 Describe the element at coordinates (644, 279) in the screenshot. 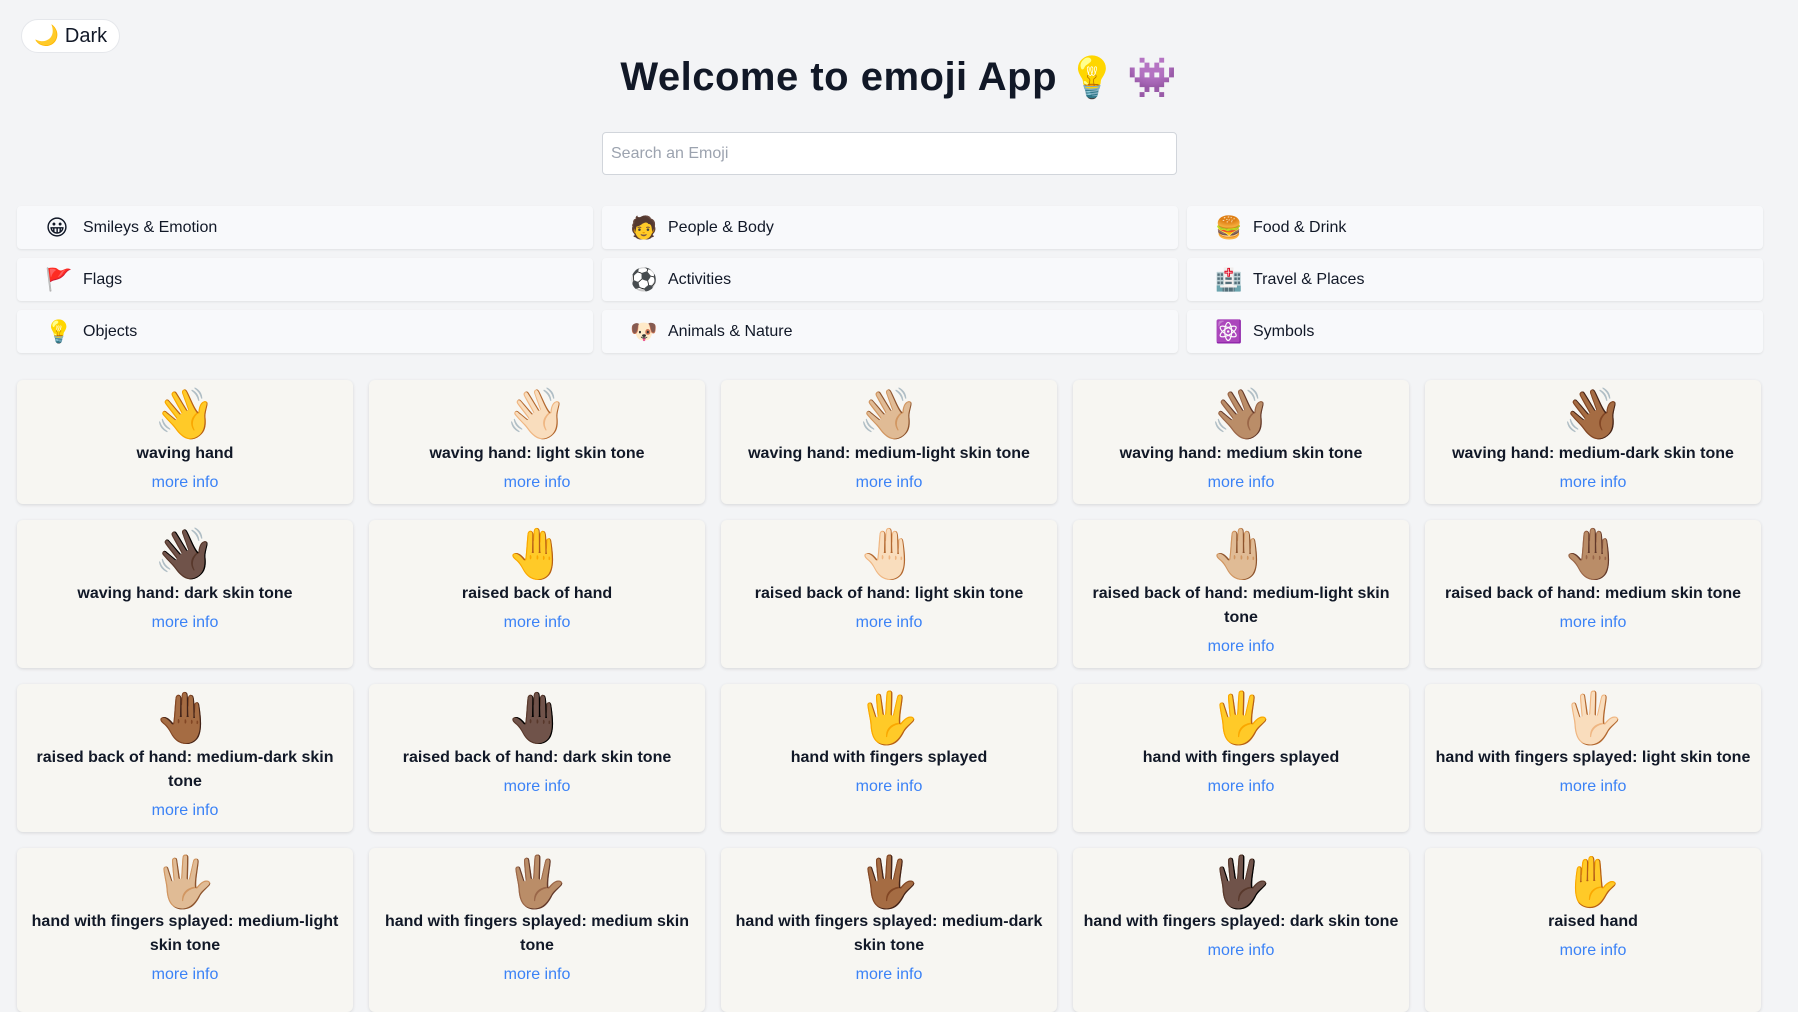

I see `soccer-ball-icon: ⚽` at that location.